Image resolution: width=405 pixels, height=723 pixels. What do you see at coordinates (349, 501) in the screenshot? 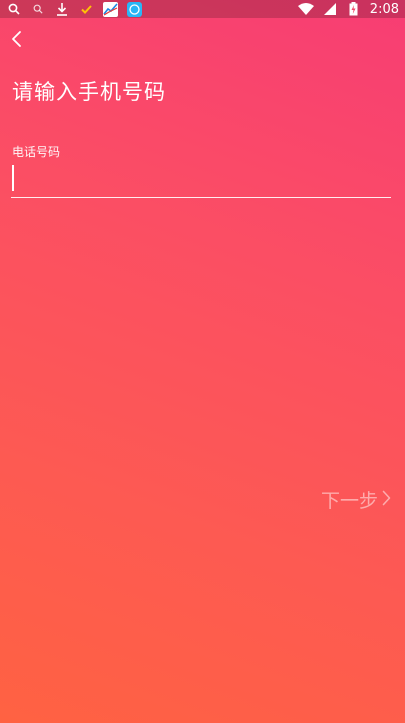
I see `next-button-label: 下一步` at bounding box center [349, 501].